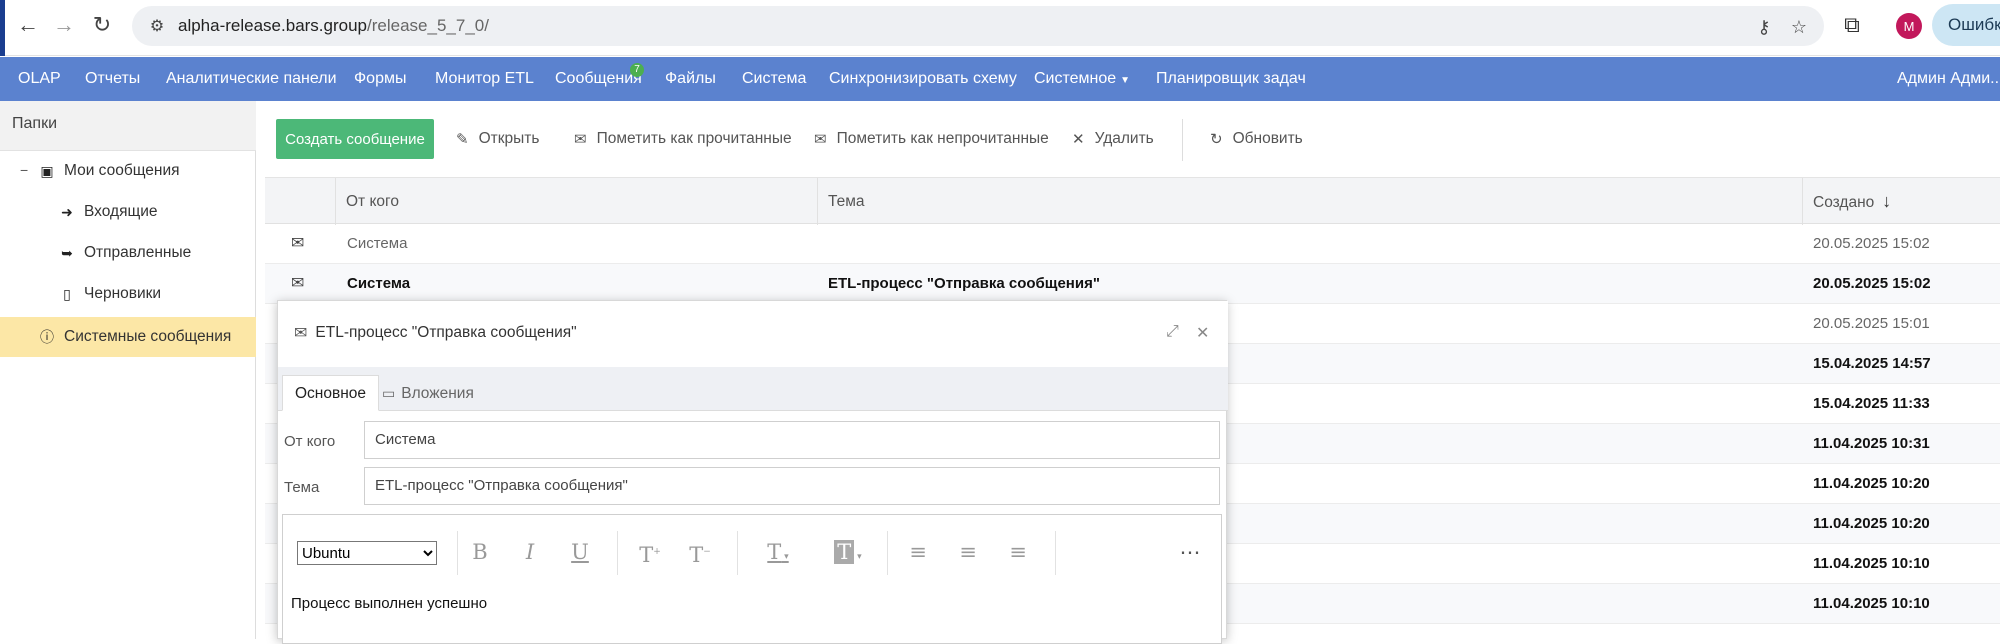 This screenshot has width=2000, height=644. Describe the element at coordinates (918, 552) in the screenshot. I see `align-left-icon: ≡` at that location.